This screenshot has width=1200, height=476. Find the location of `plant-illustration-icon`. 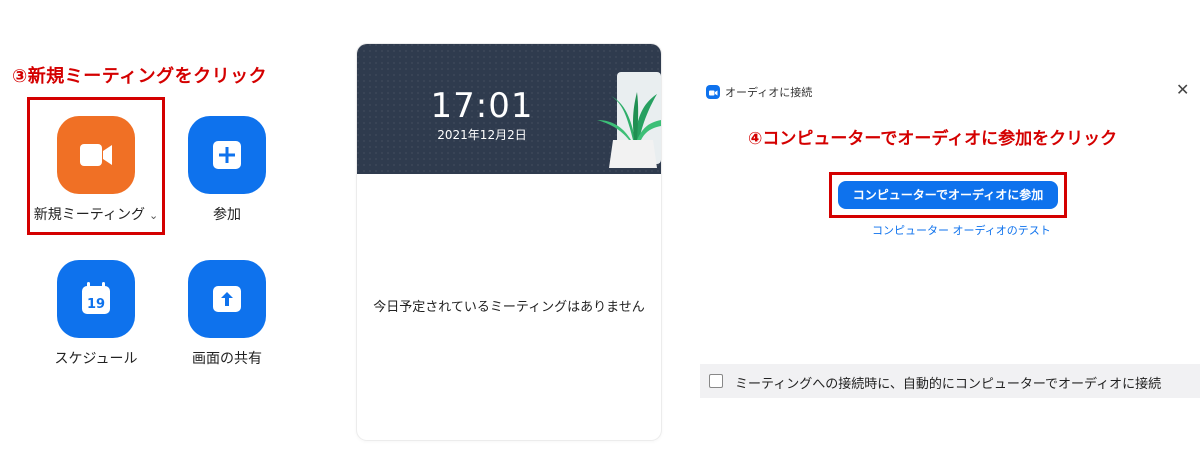

plant-illustration-icon is located at coordinates (629, 120).